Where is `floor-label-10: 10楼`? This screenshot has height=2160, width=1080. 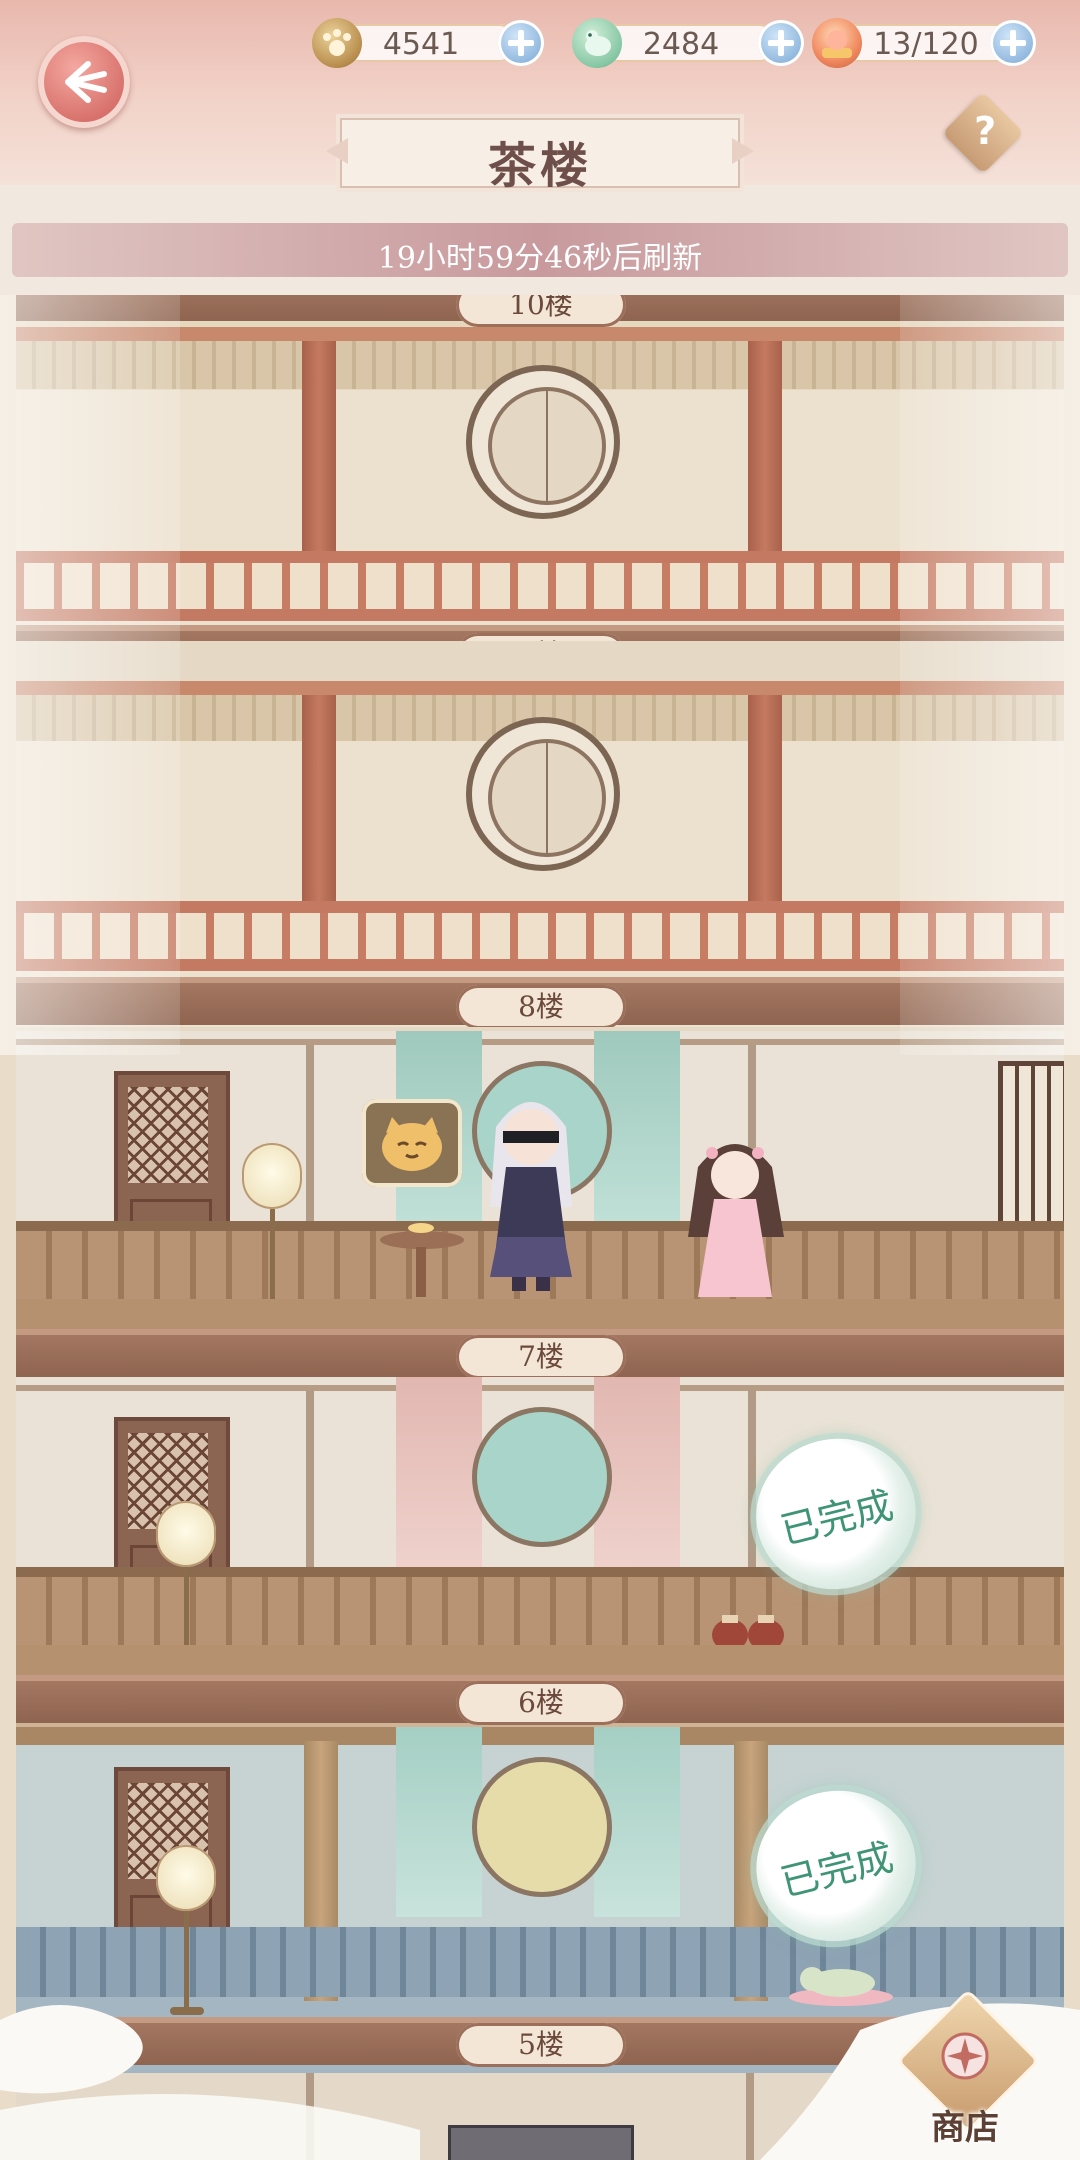
floor-label-10: 10楼 is located at coordinates (541, 311).